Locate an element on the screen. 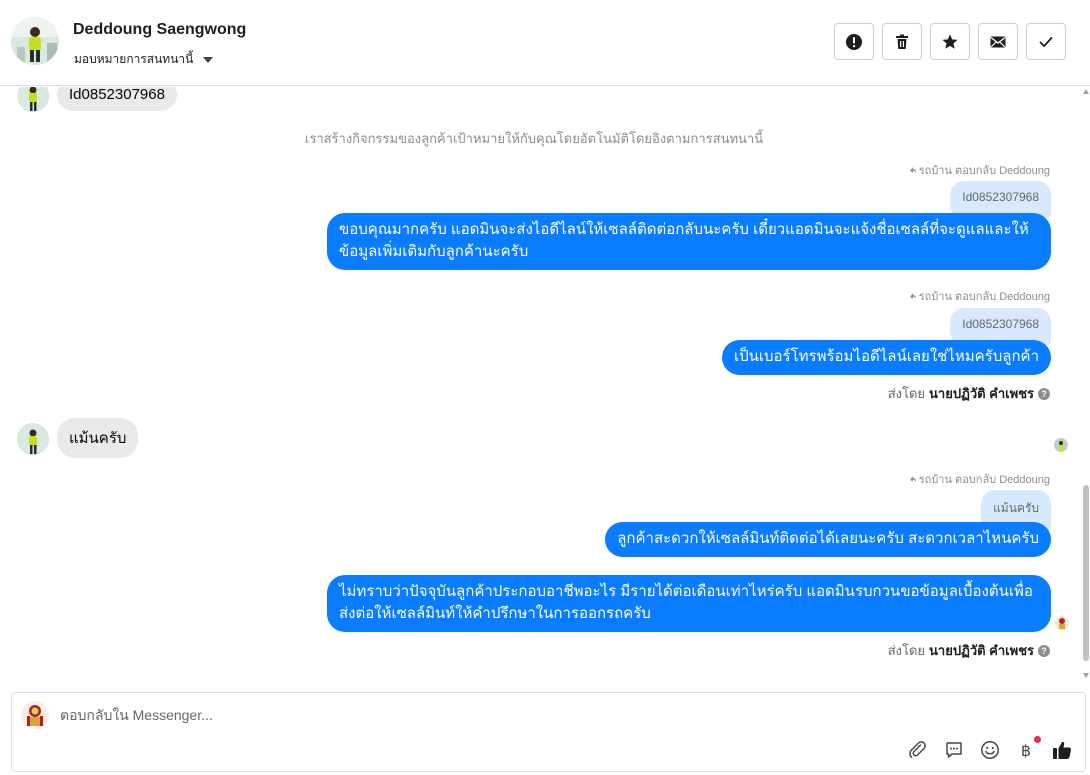 The width and height of the screenshot is (1090, 775). delete-button is located at coordinates (902, 41).